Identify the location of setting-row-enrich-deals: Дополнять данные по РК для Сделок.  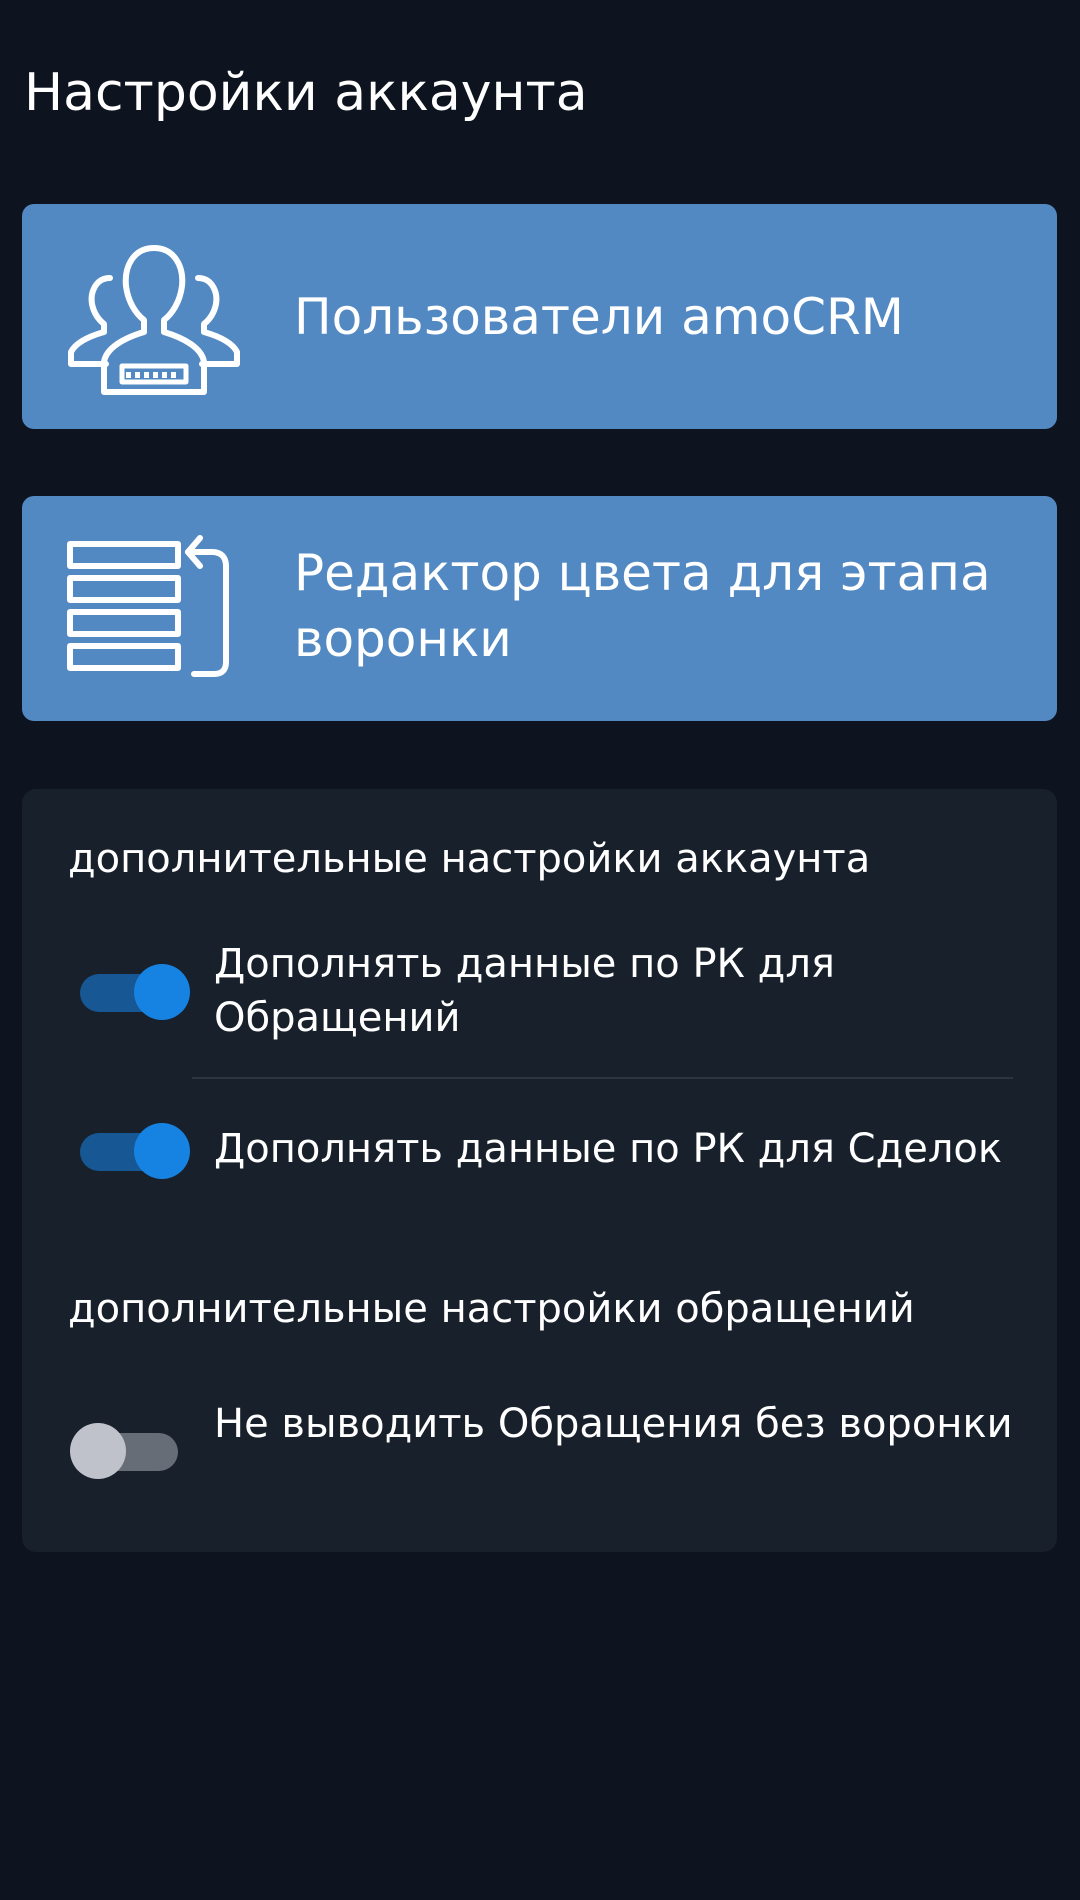
(539, 1149).